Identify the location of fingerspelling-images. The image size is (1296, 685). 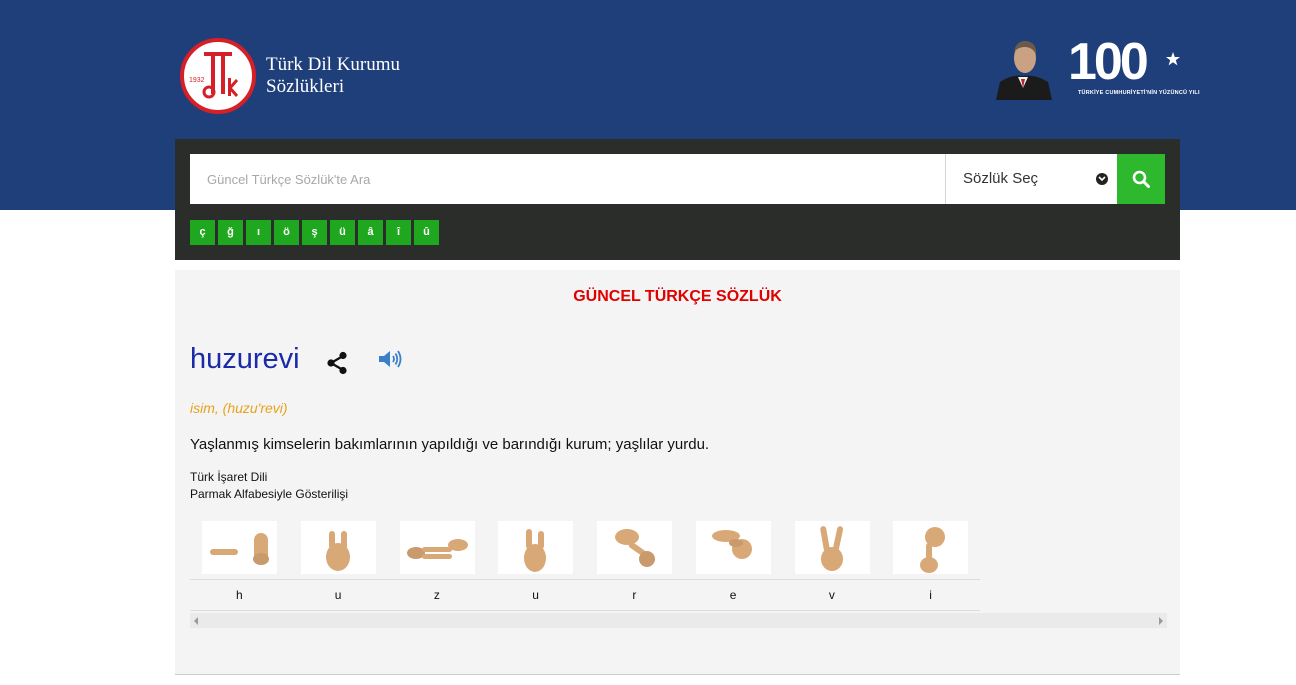
(585, 548).